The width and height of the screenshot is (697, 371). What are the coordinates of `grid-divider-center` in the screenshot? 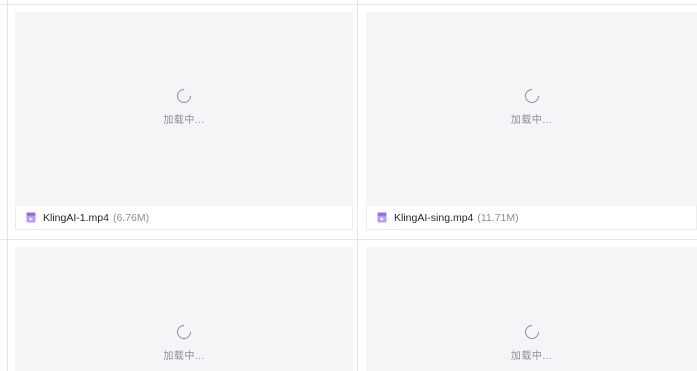 It's located at (357, 185).